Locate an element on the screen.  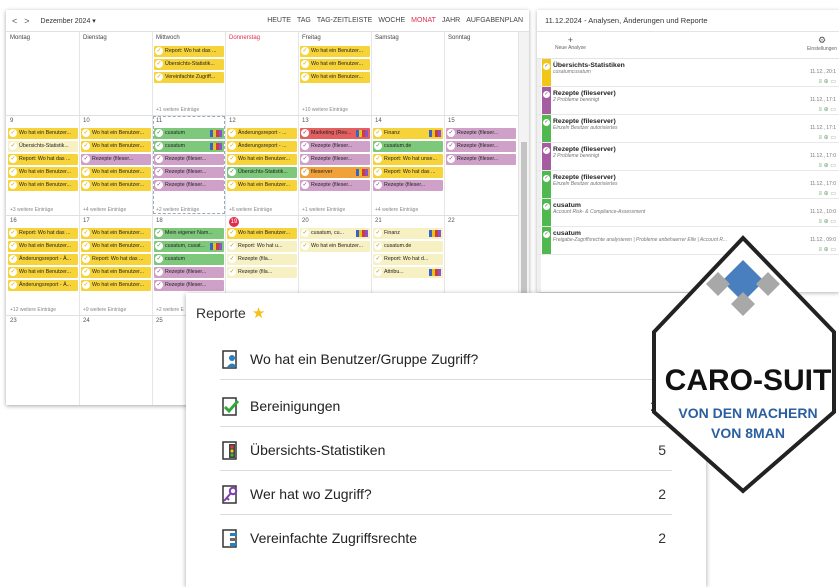
more-entries-link: +10 weitere Einträge is located at coordinates (325, 110).